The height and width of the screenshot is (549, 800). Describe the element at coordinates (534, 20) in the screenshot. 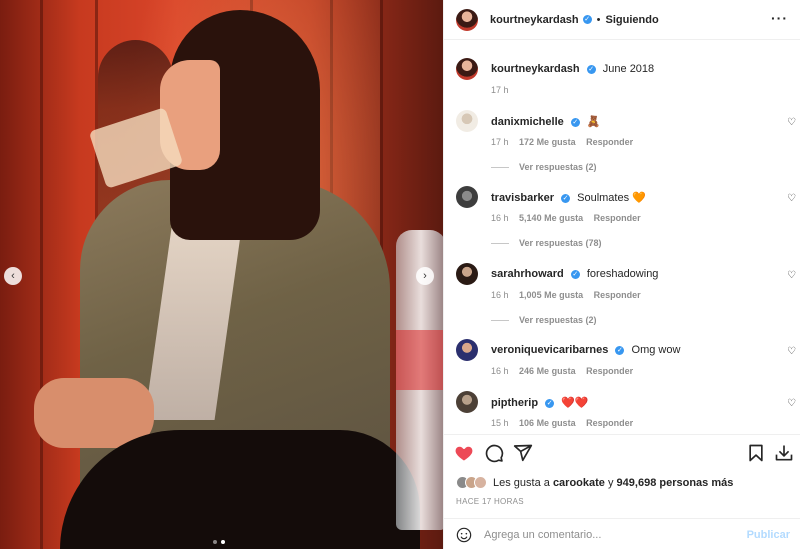

I see `author-username: kourtneykardash` at that location.